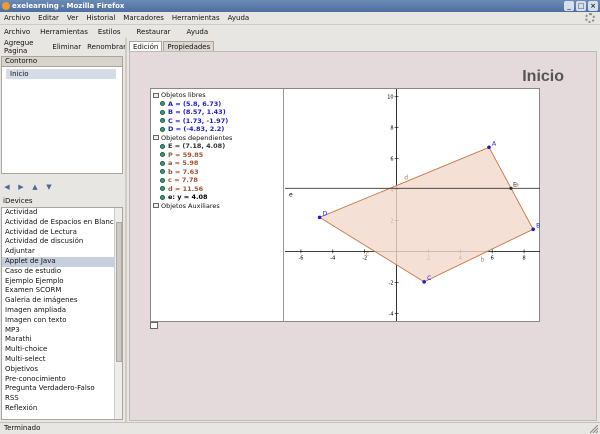  I want to click on idevices-scrollbar, so click(118, 313).